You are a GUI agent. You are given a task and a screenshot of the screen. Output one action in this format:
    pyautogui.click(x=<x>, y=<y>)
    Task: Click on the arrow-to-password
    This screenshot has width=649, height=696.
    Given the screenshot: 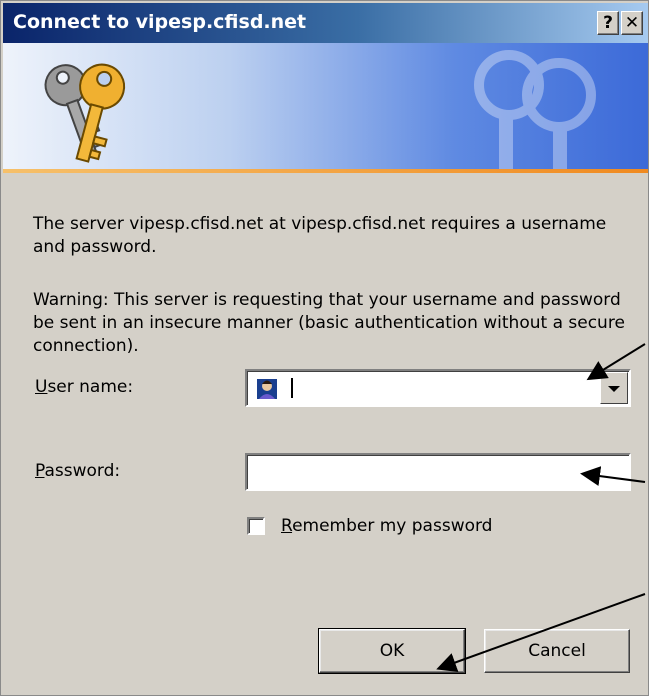 What is the action you would take?
    pyautogui.click(x=613, y=476)
    